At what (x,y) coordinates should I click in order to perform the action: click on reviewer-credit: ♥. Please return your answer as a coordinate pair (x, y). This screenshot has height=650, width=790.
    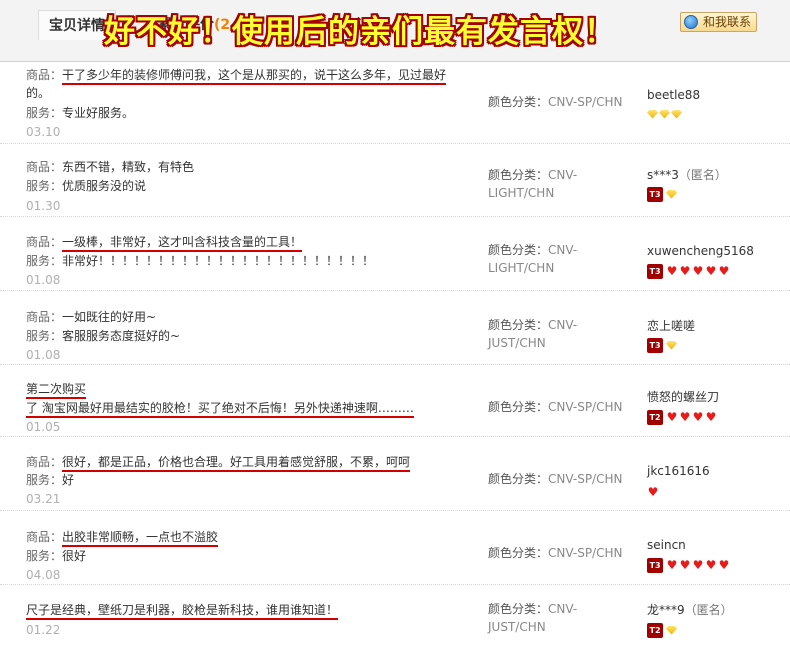
    Looking at the image, I should click on (653, 492).